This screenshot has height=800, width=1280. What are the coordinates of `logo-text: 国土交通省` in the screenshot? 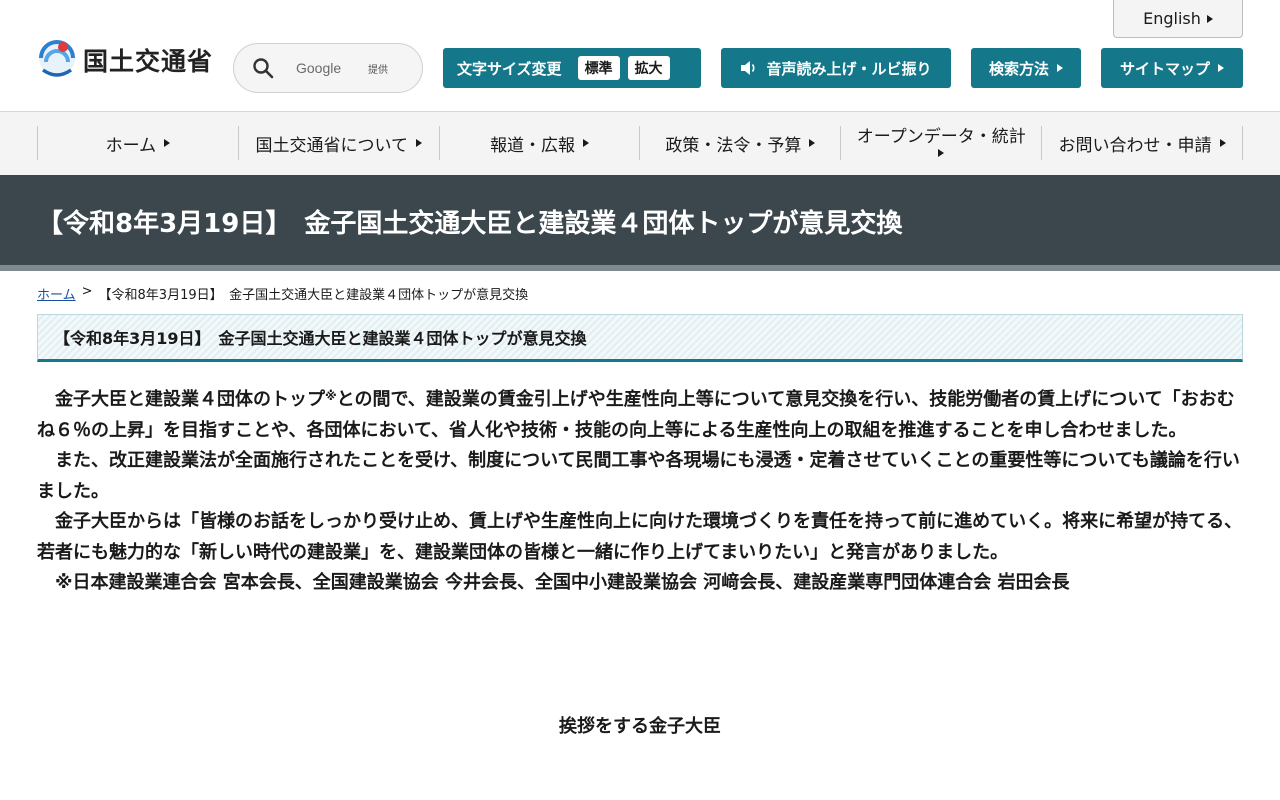 It's located at (148, 61).